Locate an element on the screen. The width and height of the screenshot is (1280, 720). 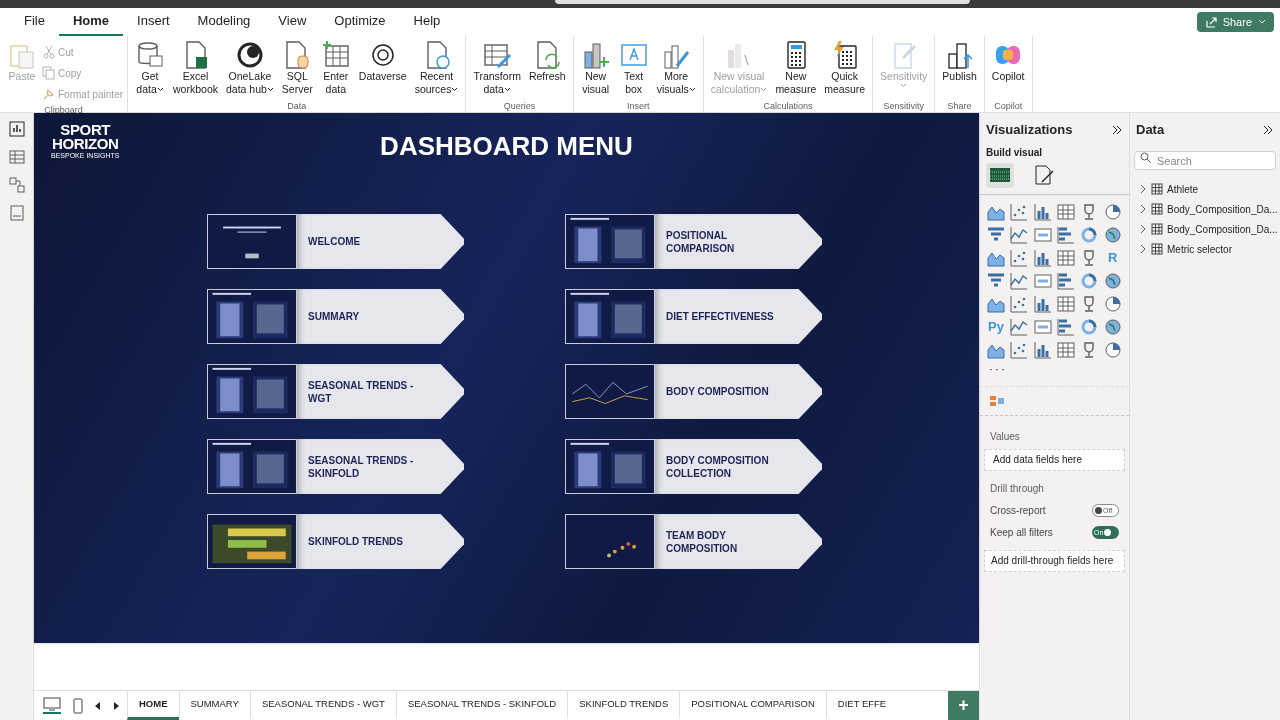
section-label: Values is located at coordinates (1005, 436).